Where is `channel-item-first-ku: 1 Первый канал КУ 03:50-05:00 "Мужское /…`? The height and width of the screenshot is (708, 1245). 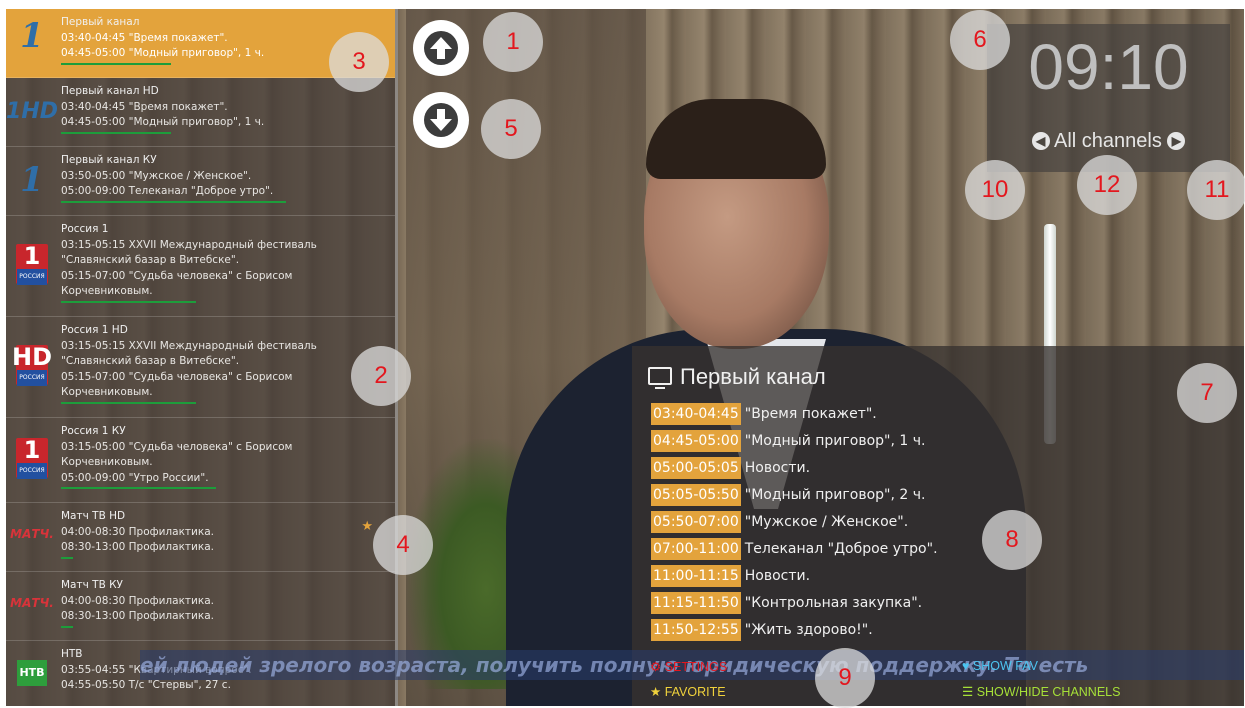 channel-item-first-ku: 1 Первый канал КУ 03:50-05:00 "Мужское /… is located at coordinates (200, 181).